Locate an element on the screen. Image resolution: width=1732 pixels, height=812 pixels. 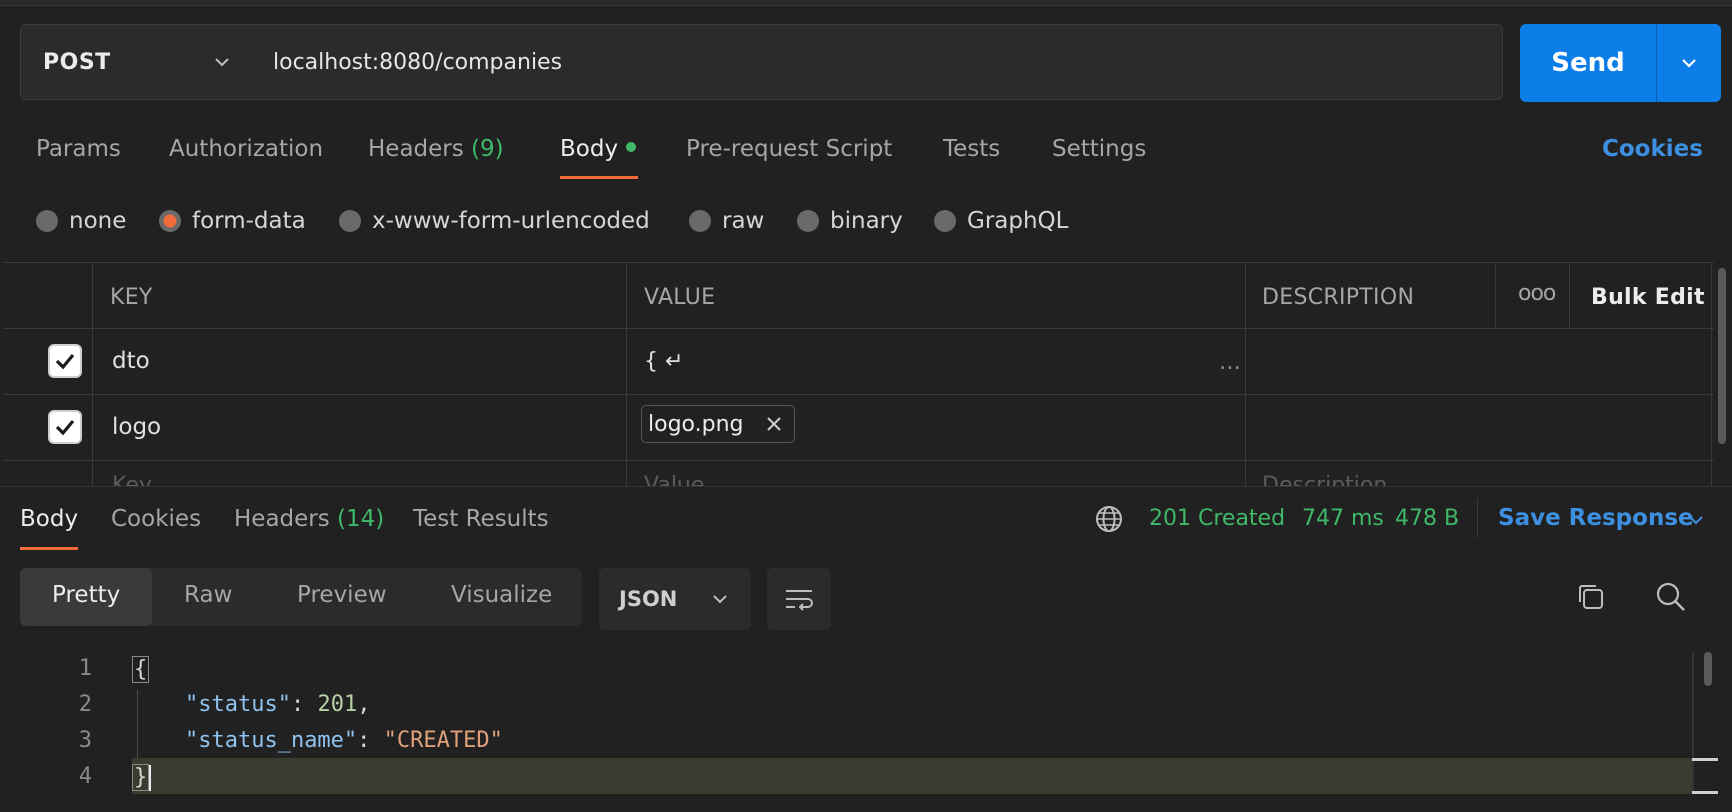
json-key: "status" is located at coordinates (237, 704).